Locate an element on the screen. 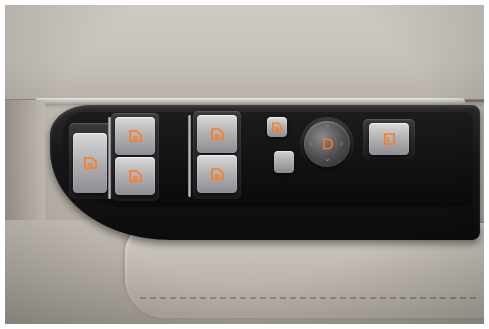 This screenshot has height=329, width=489. mirror-up-arrow: ⌃ is located at coordinates (327, 128).